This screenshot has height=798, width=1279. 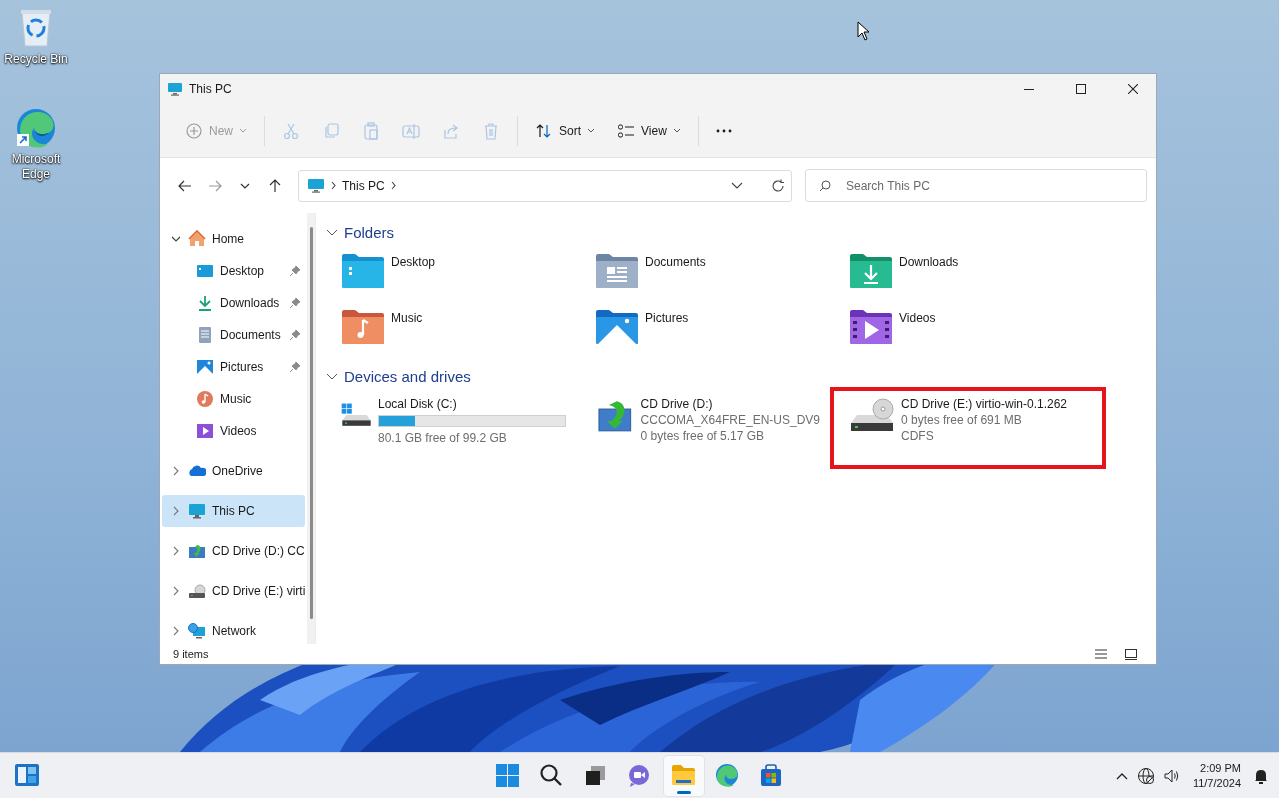 I want to click on section-header: Folders, so click(x=358, y=232).